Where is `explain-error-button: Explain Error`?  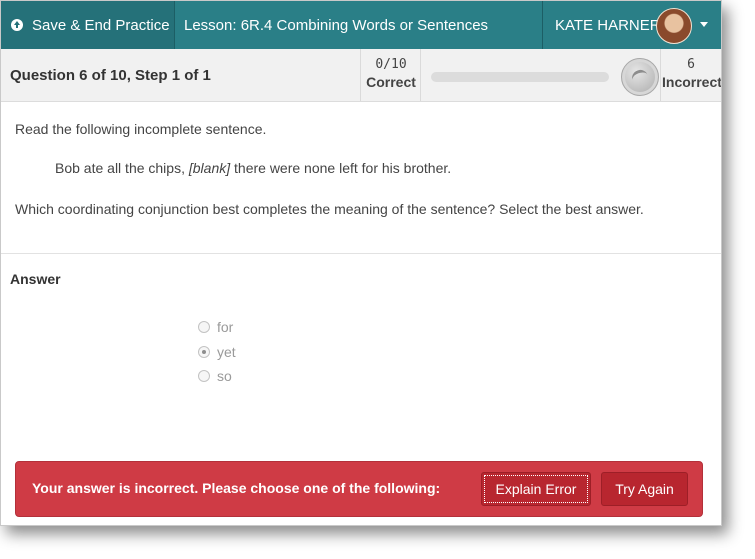 explain-error-button: Explain Error is located at coordinates (536, 489).